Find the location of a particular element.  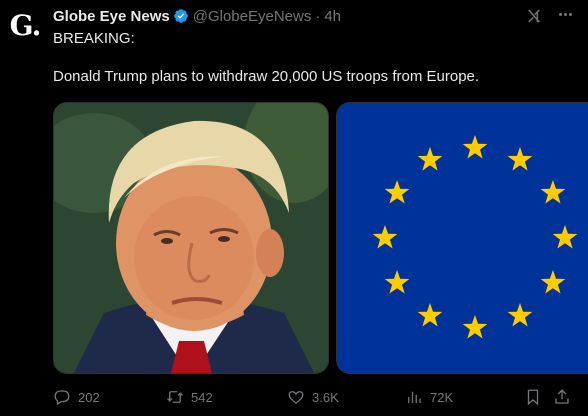

views-chart-icon is located at coordinates (414, 397).